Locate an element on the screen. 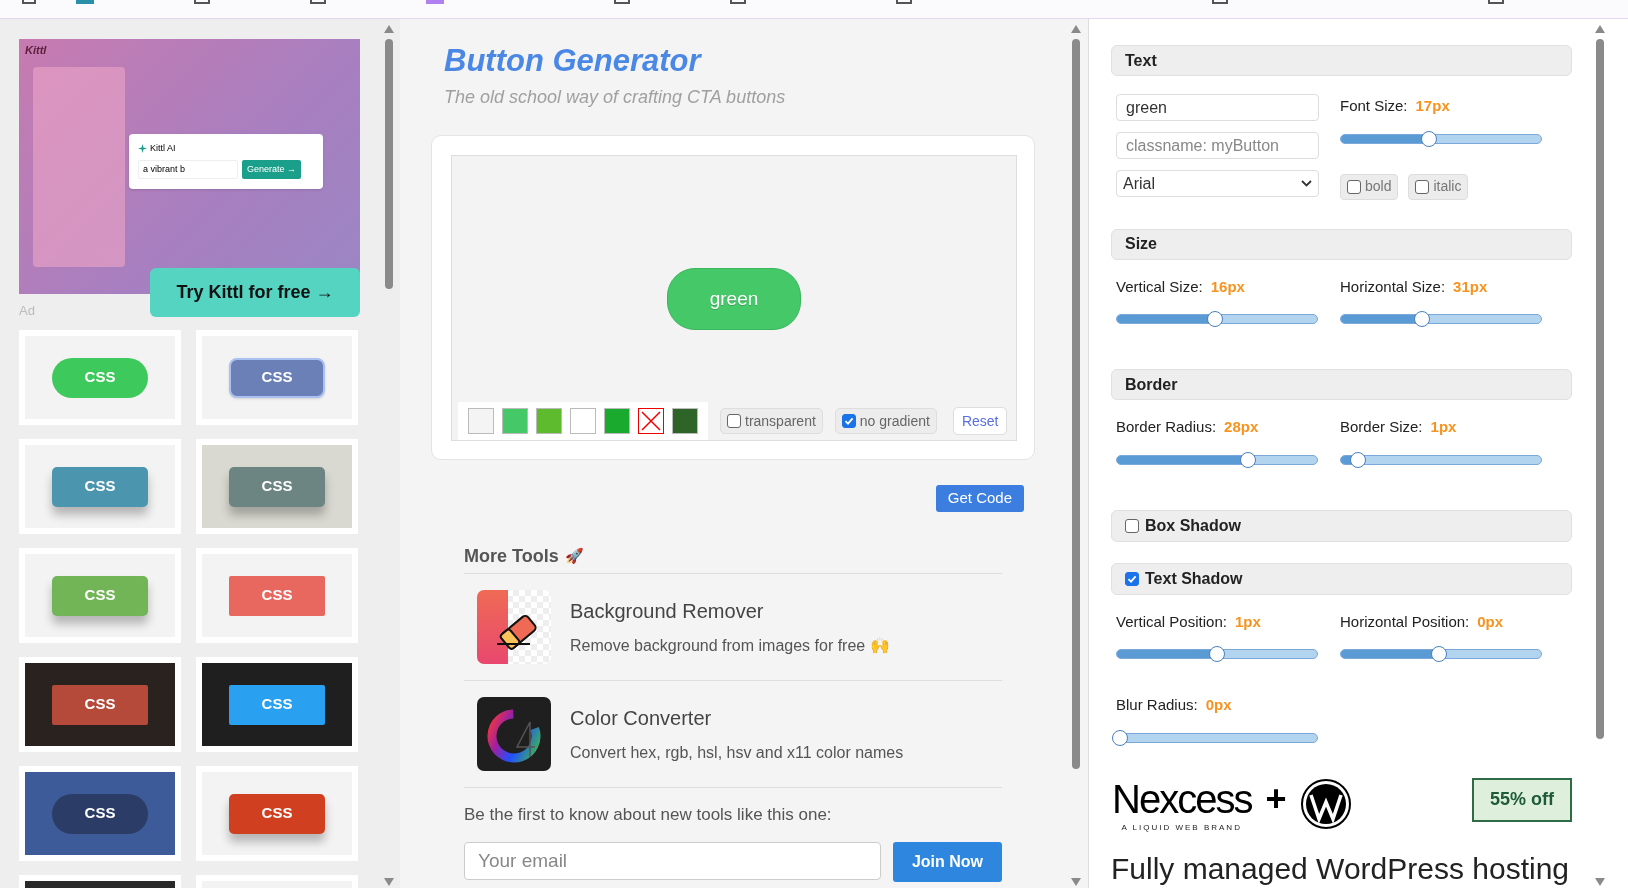 The width and height of the screenshot is (1628, 888). slider-value: 17px is located at coordinates (1432, 106).